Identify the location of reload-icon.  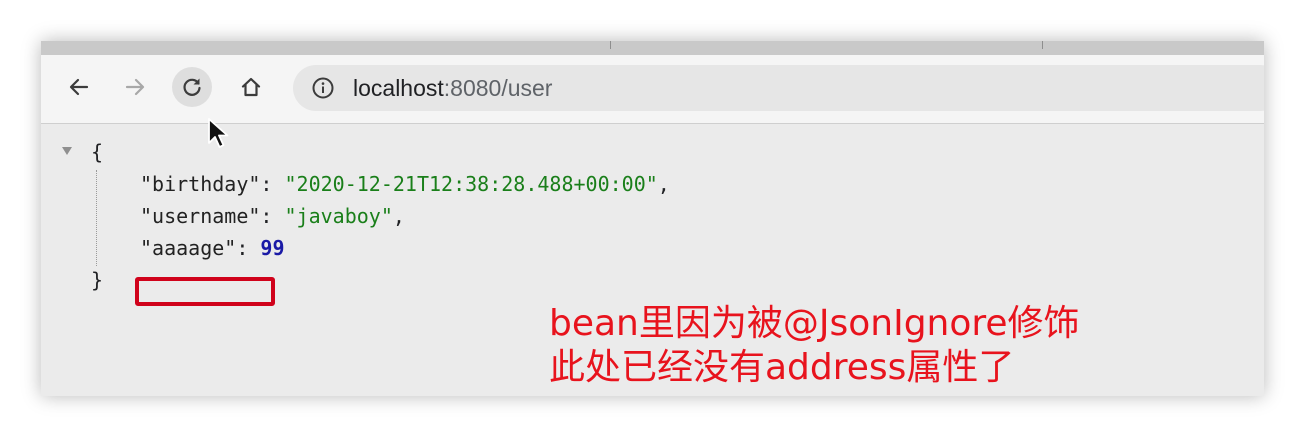
(192, 87).